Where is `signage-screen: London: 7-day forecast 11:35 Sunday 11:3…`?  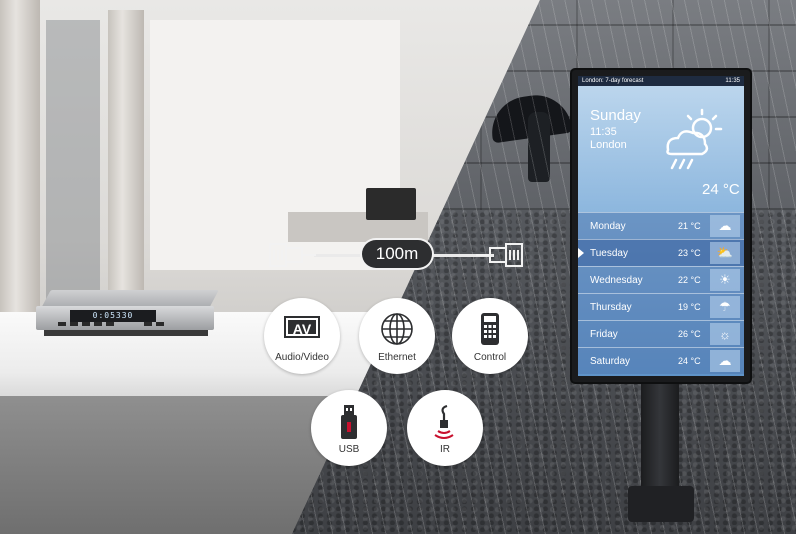 signage-screen: London: 7-day forecast 11:35 Sunday 11:3… is located at coordinates (661, 226).